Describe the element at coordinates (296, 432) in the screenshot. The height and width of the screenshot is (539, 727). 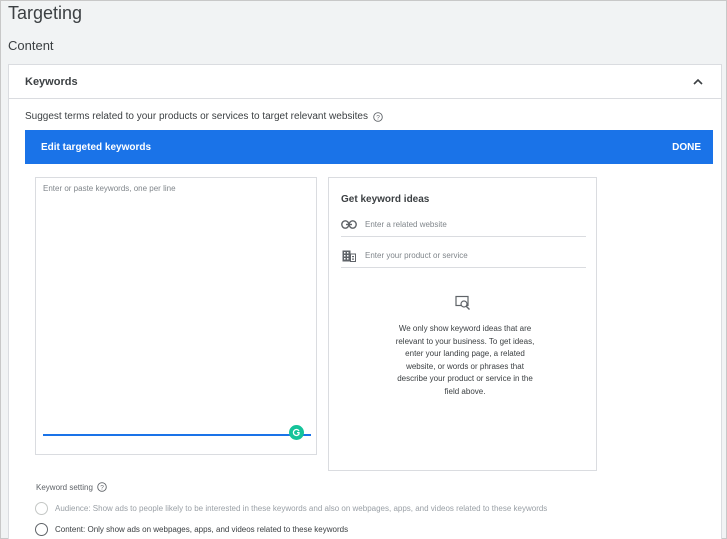
I see `grammarly-icon` at that location.